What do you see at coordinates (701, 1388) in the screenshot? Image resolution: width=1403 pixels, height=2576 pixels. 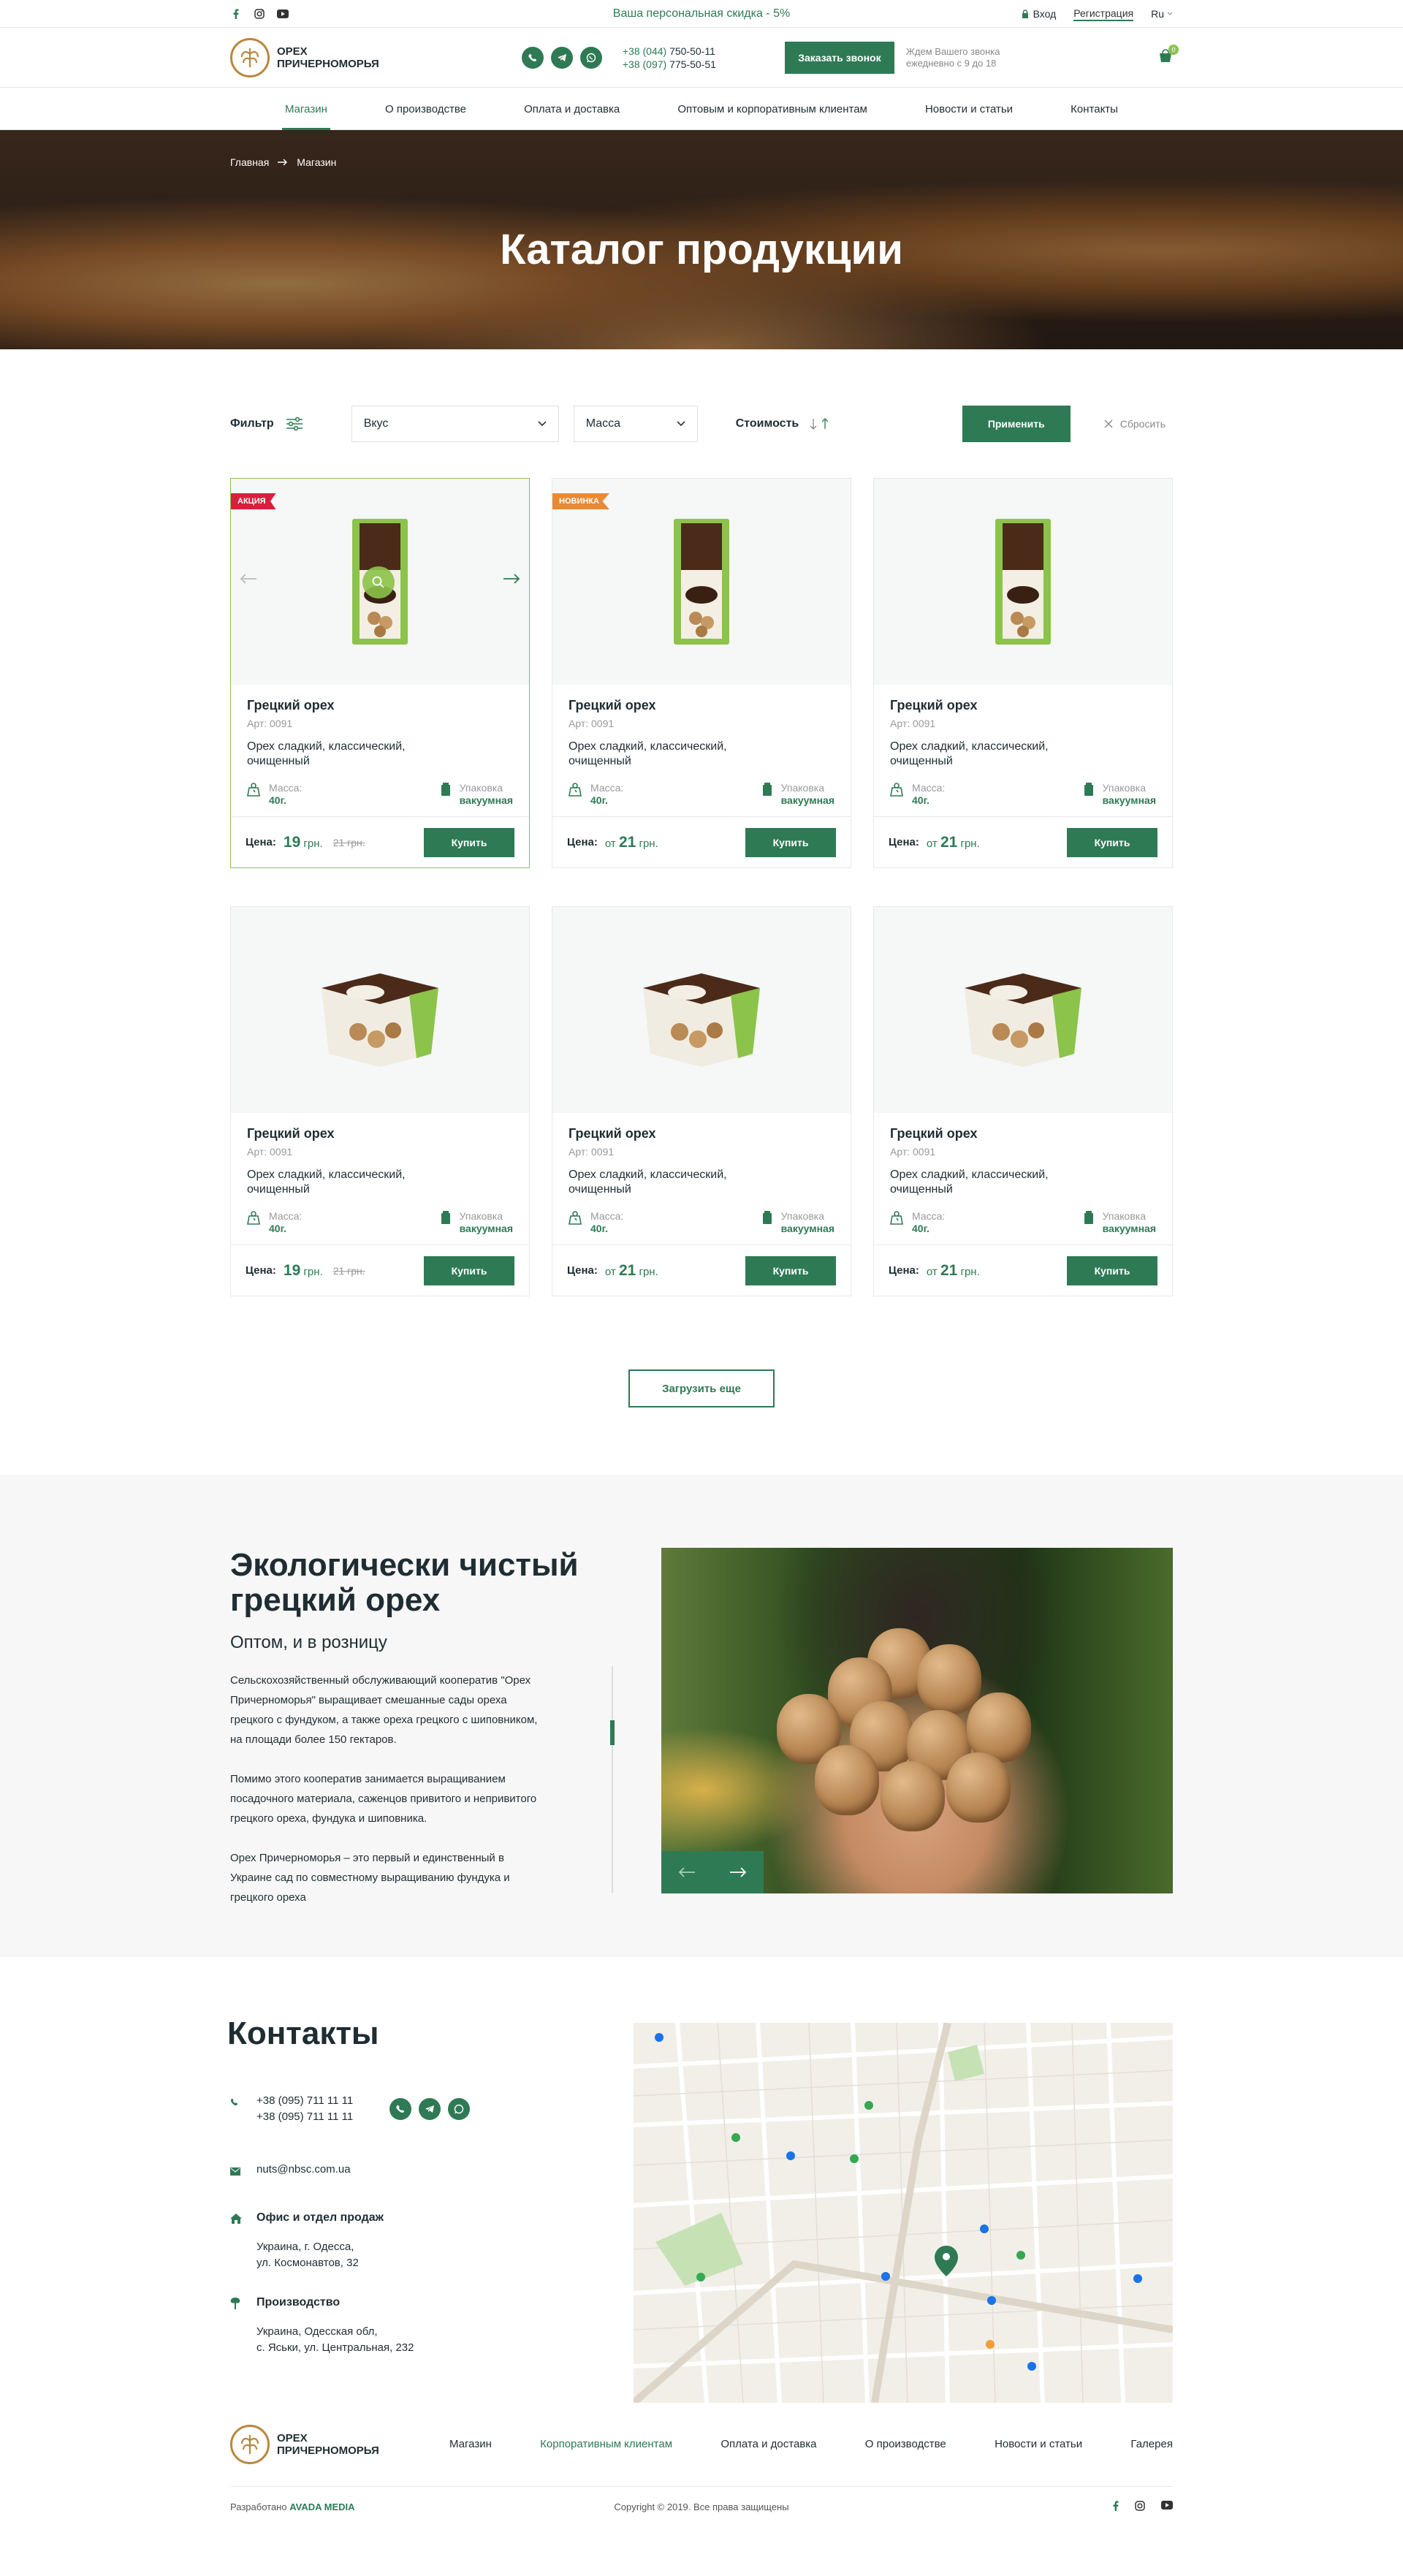 I see `load-more-button: Загрузить еще` at bounding box center [701, 1388].